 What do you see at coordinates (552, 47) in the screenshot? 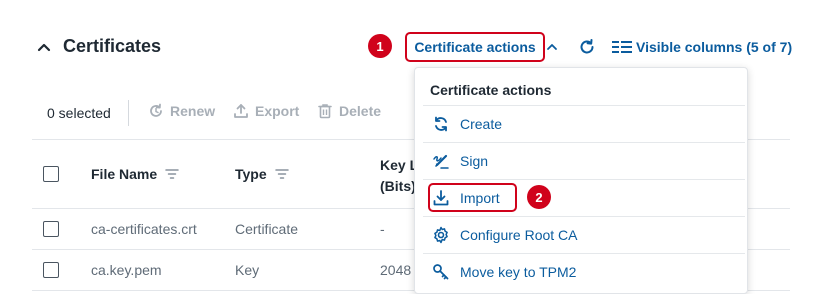
I see `chevron-up-icon` at bounding box center [552, 47].